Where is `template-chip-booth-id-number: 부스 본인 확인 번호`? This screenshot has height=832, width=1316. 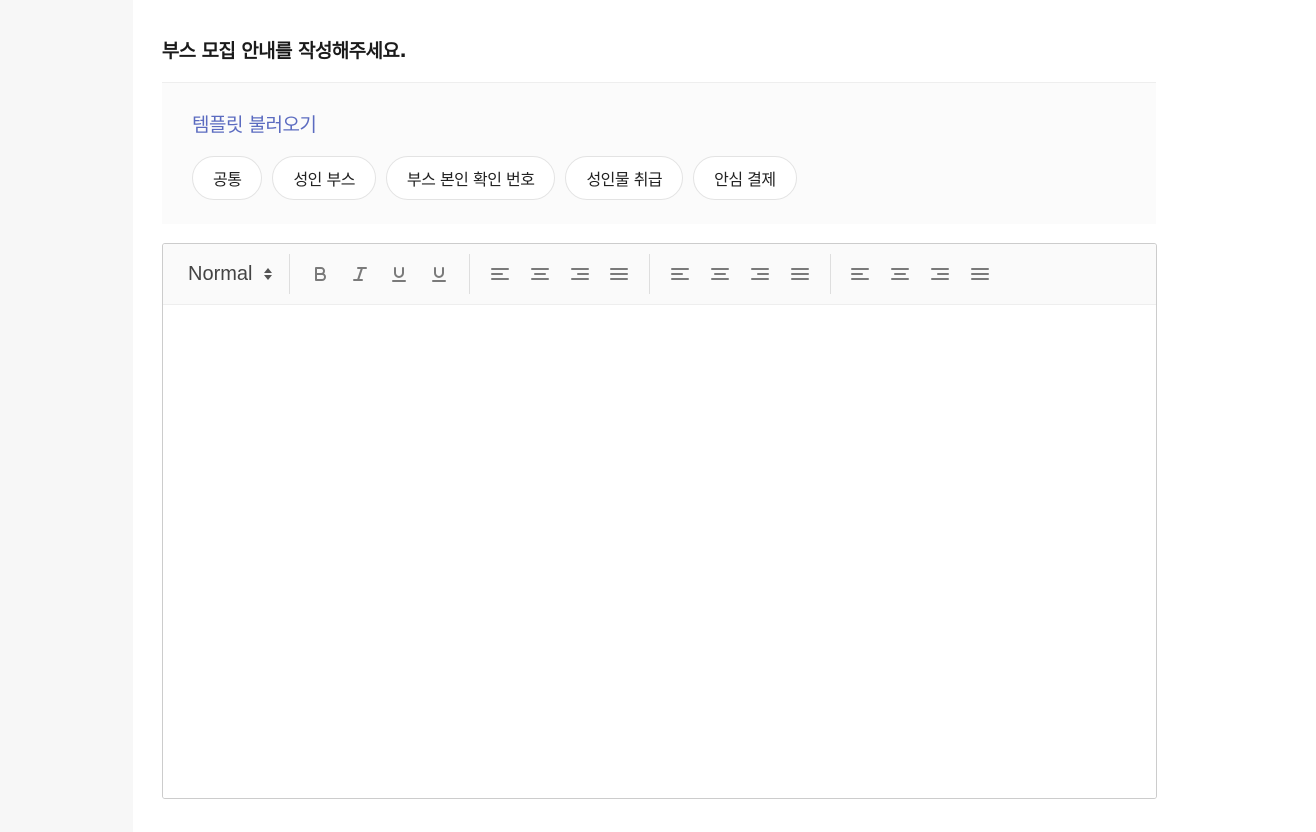 template-chip-booth-id-number: 부스 본인 확인 번호 is located at coordinates (470, 178).